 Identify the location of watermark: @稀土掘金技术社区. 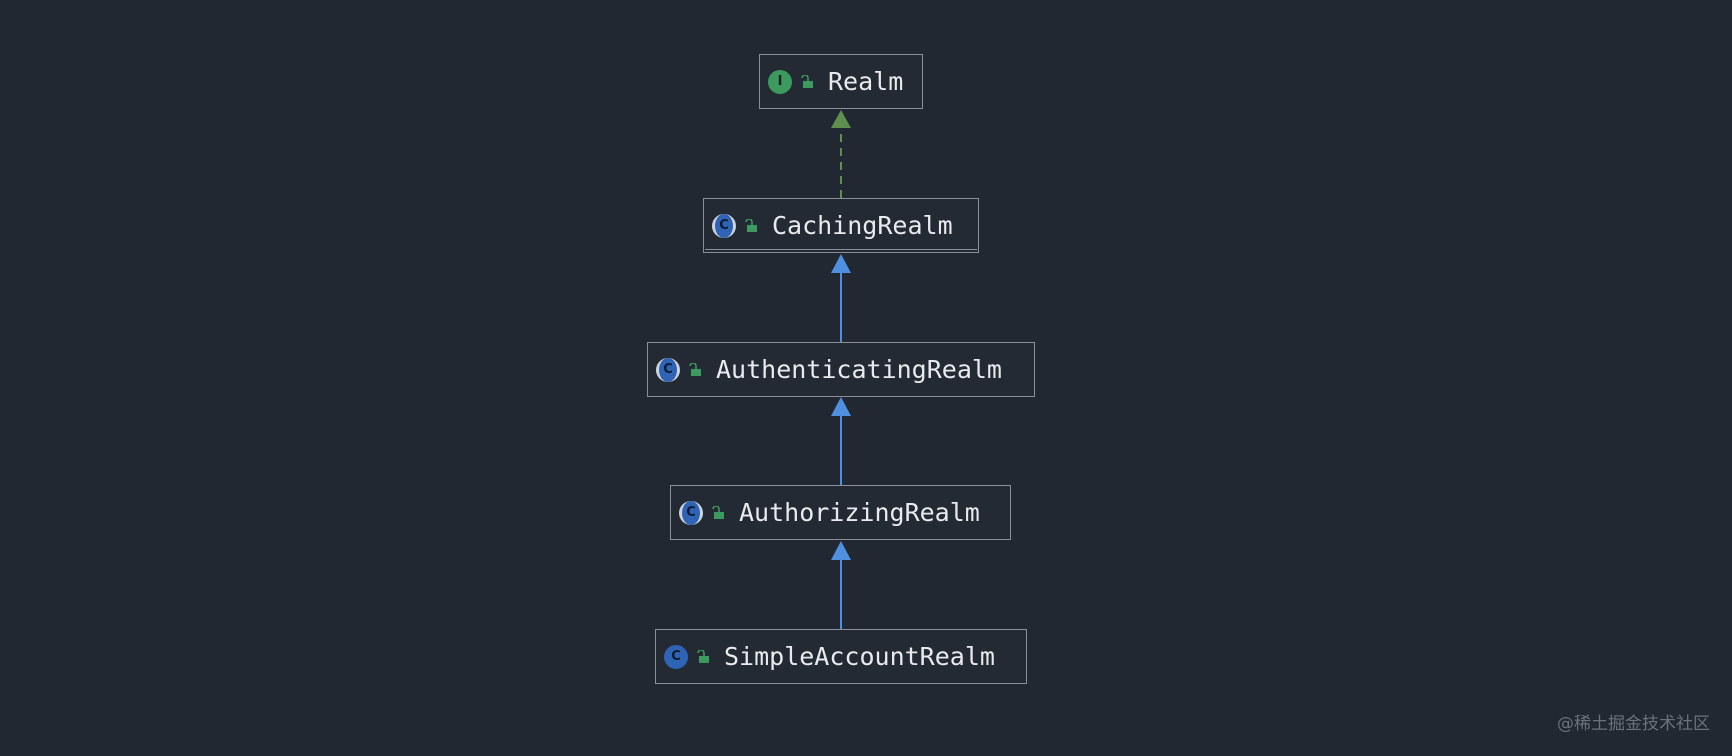
(1633, 724).